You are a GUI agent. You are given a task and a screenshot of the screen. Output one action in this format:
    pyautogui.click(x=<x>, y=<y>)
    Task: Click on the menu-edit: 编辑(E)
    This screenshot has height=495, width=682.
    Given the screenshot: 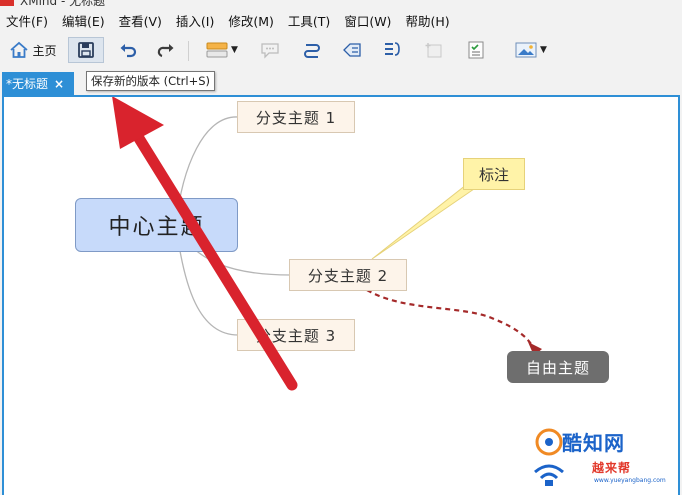 What is the action you would take?
    pyautogui.click(x=83, y=20)
    